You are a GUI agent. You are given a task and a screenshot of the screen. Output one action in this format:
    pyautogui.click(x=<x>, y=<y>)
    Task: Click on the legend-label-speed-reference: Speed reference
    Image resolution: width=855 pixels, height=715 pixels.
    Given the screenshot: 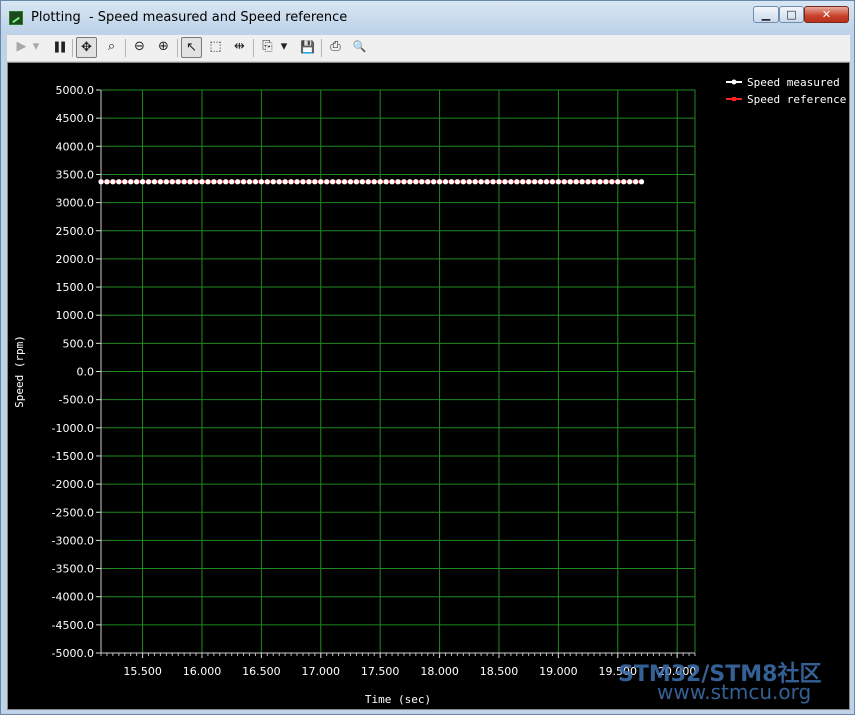 What is the action you would take?
    pyautogui.click(x=796, y=99)
    